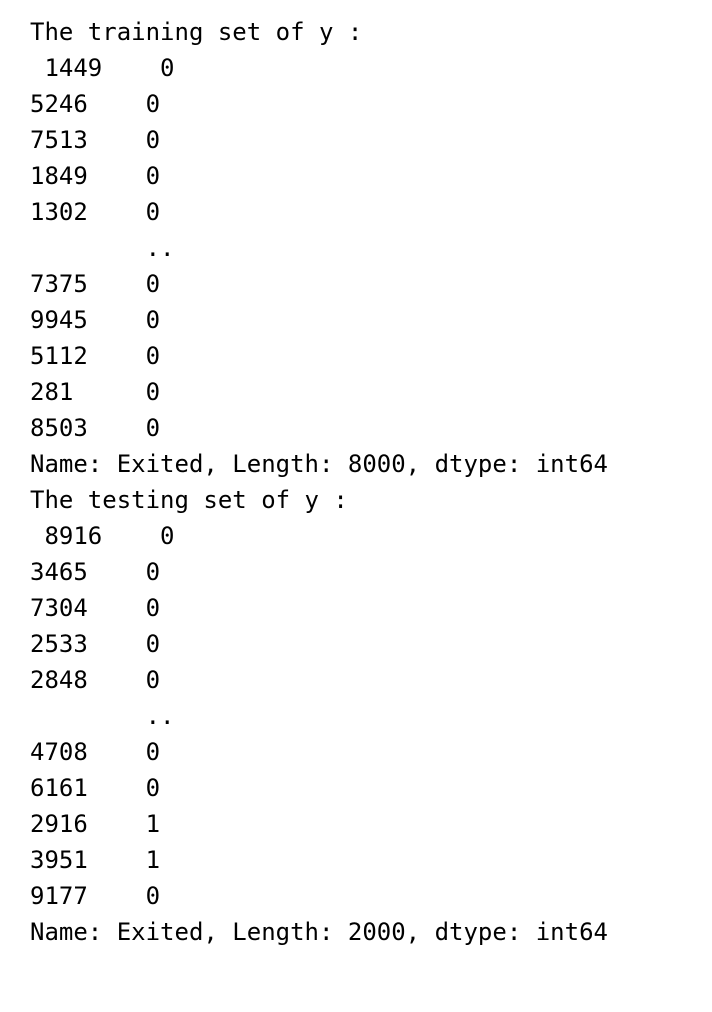 The width and height of the screenshot is (712, 1012). I want to click on testing-header: The testing set of y :, so click(189, 500).